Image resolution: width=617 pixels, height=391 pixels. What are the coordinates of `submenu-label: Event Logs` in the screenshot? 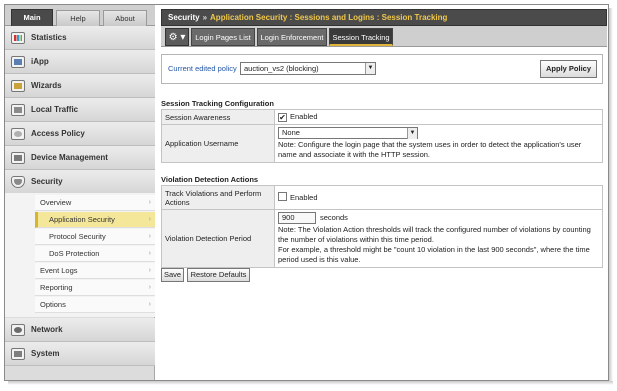 It's located at (59, 270).